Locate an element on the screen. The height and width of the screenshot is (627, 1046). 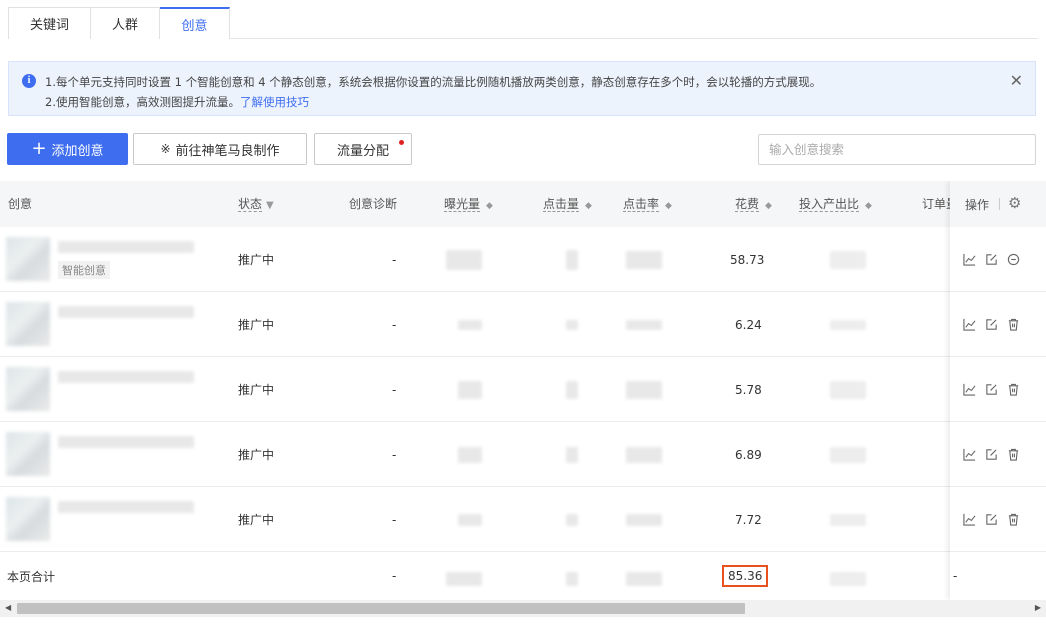
table-row: 推广中 - 6.24 is located at coordinates (475, 324).